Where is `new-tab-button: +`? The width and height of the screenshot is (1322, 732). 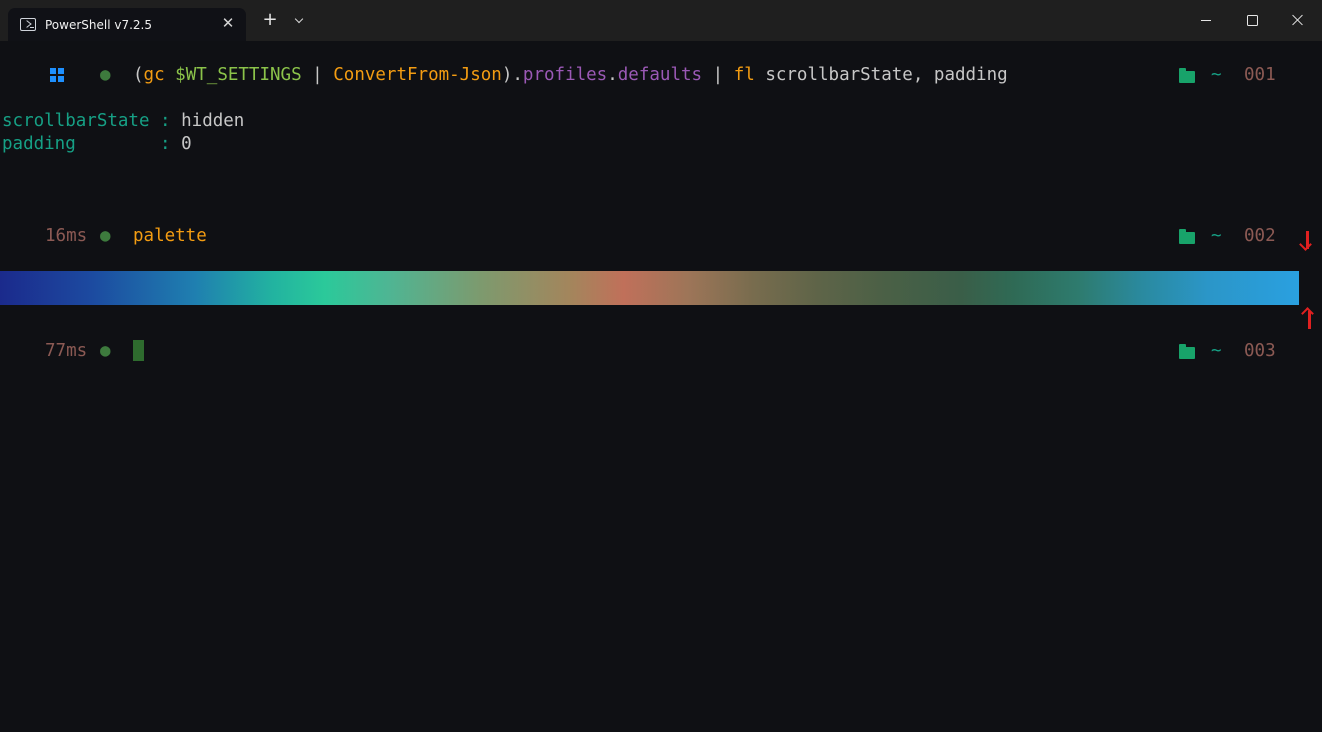 new-tab-button: + is located at coordinates (270, 20).